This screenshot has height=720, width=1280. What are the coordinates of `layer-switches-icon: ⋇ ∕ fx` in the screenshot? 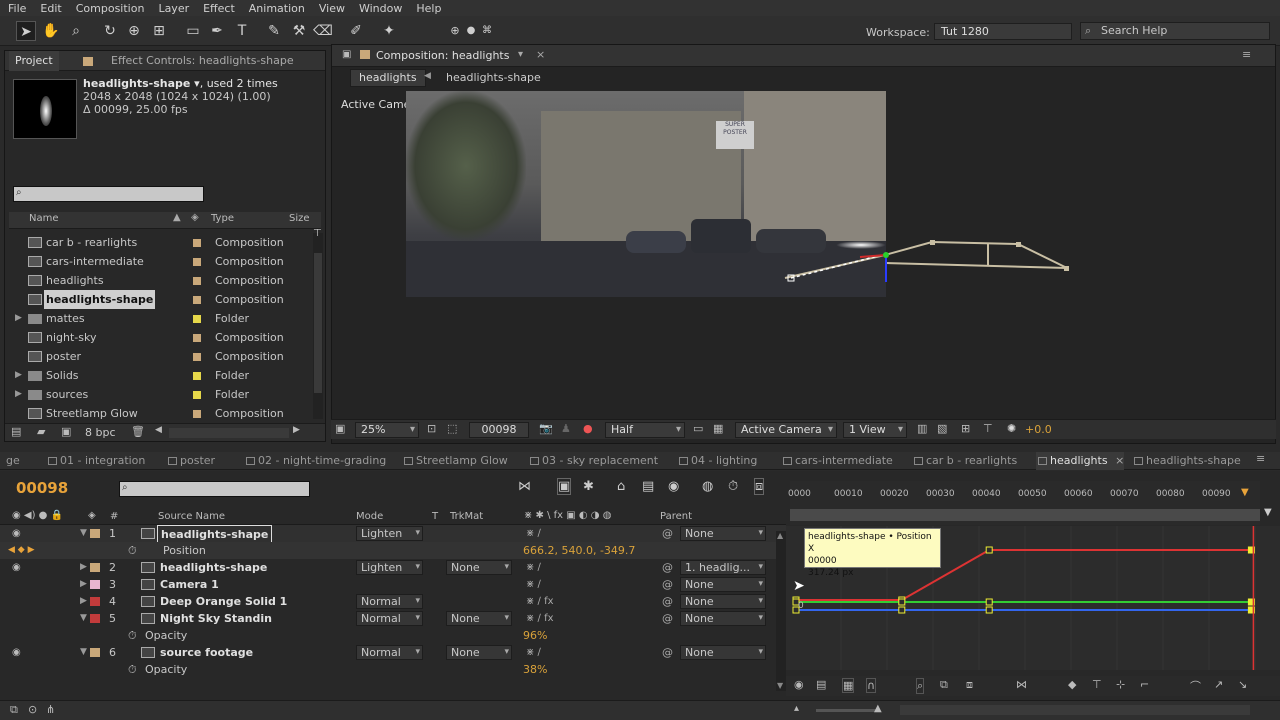 It's located at (540, 618).